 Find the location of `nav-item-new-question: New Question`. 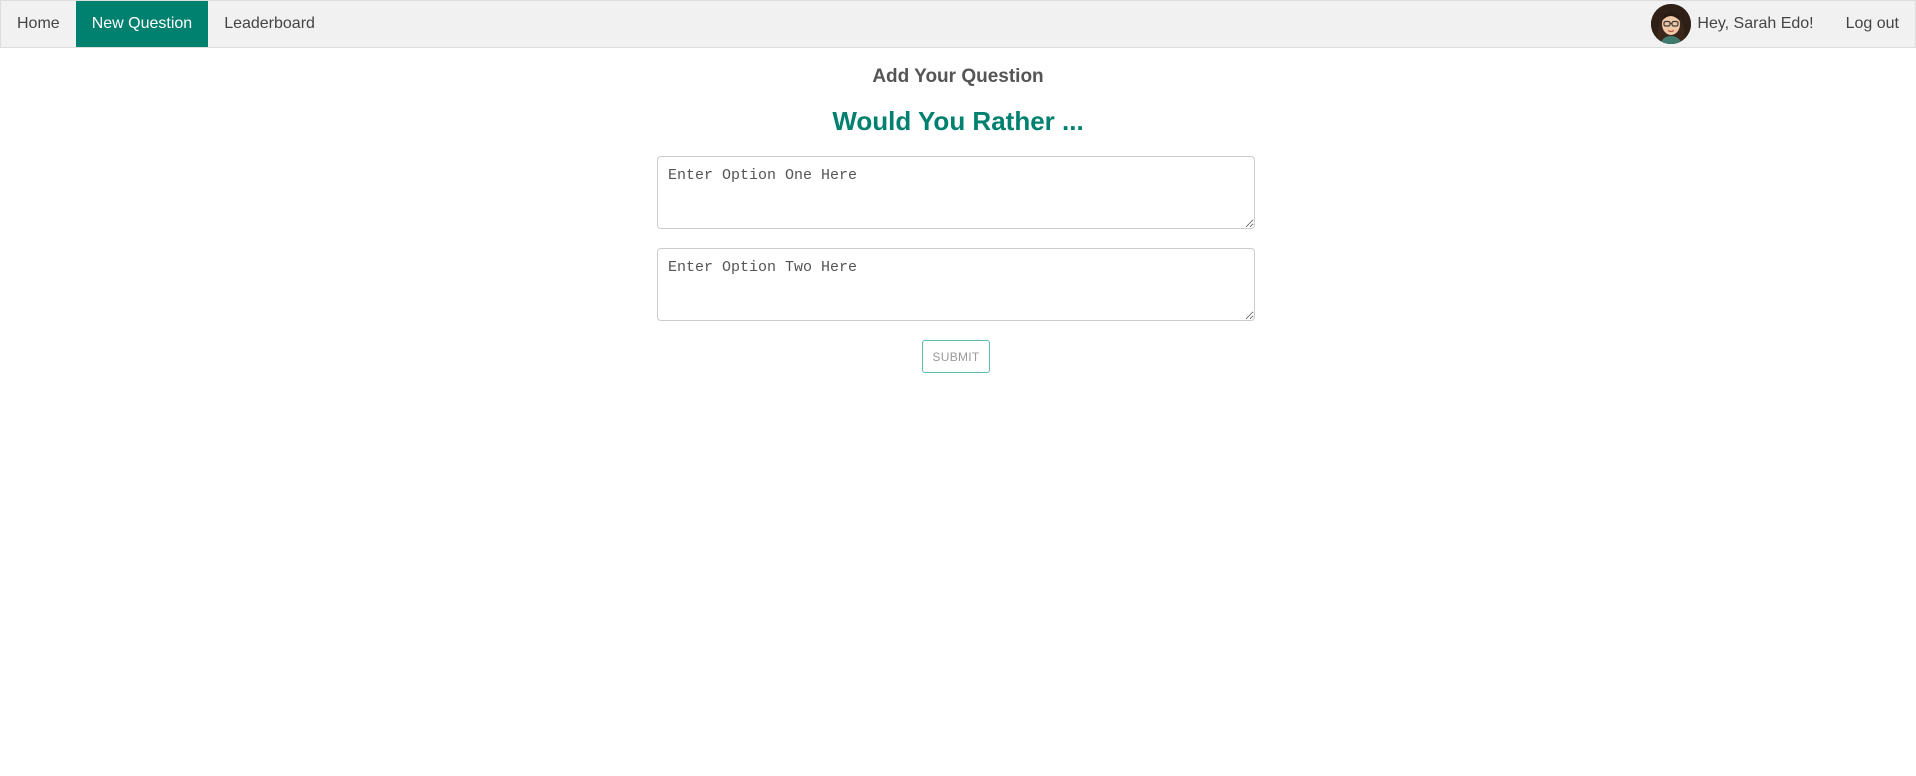

nav-item-new-question: New Question is located at coordinates (142, 24).